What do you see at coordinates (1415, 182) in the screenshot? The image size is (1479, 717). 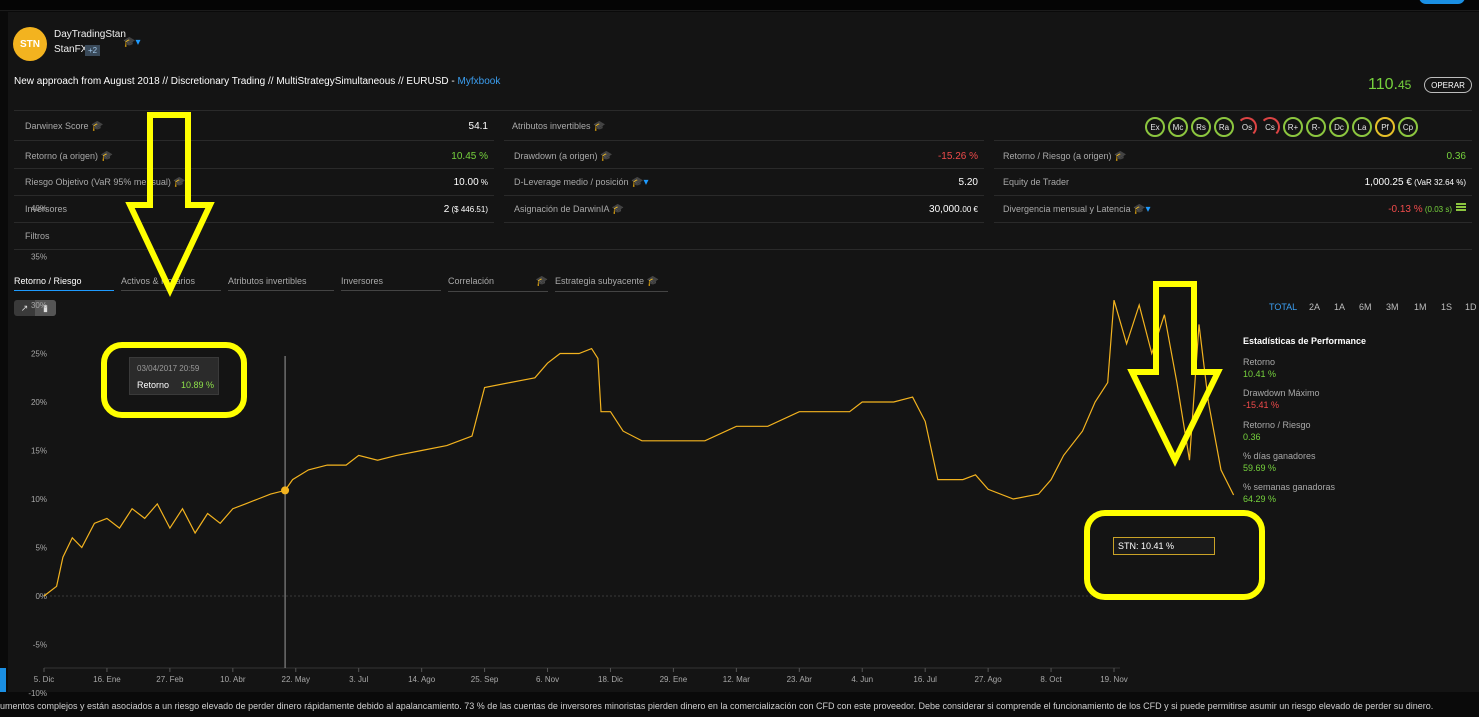 I see `equity-value: 1,000.25 € (VaR 32.64 %)` at bounding box center [1415, 182].